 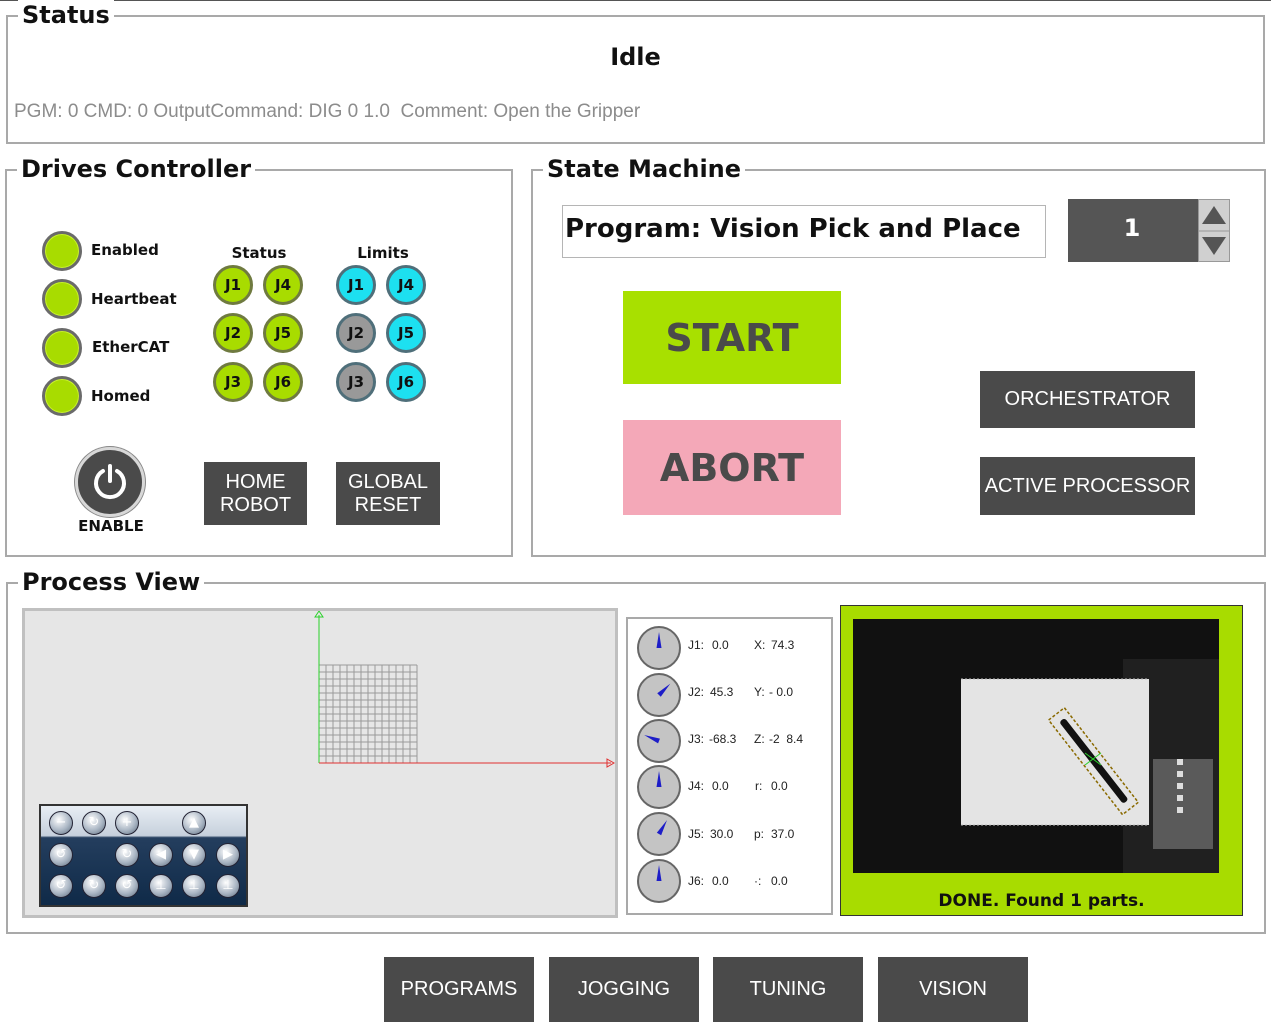 What do you see at coordinates (62, 299) in the screenshot?
I see `heartbeat-indicator` at bounding box center [62, 299].